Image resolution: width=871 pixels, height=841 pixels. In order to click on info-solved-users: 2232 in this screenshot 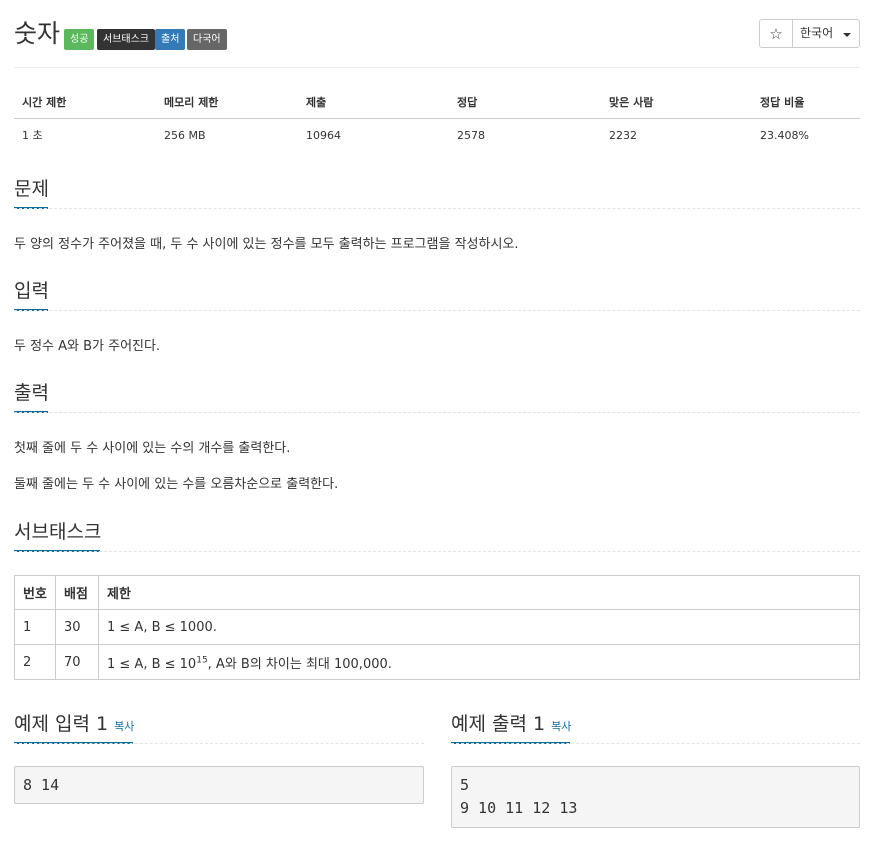, I will do `click(676, 135)`.